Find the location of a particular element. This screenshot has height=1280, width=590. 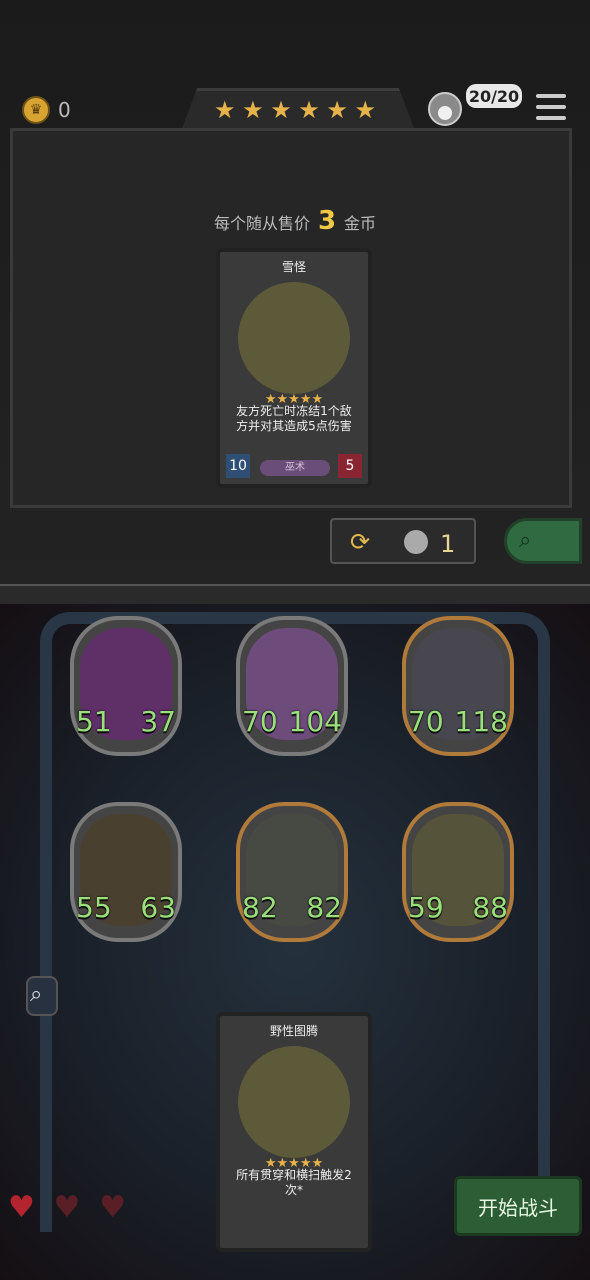

search-button: ⌕ is located at coordinates (543, 541).